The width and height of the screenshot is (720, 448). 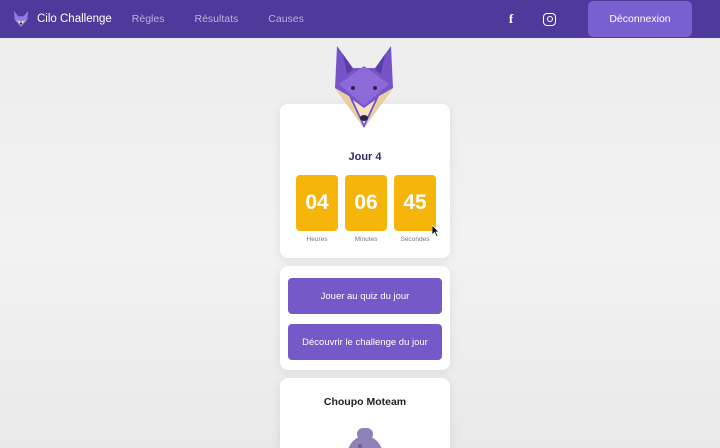 I want to click on timer-seconds: 45 Secondes, so click(x=415, y=209).